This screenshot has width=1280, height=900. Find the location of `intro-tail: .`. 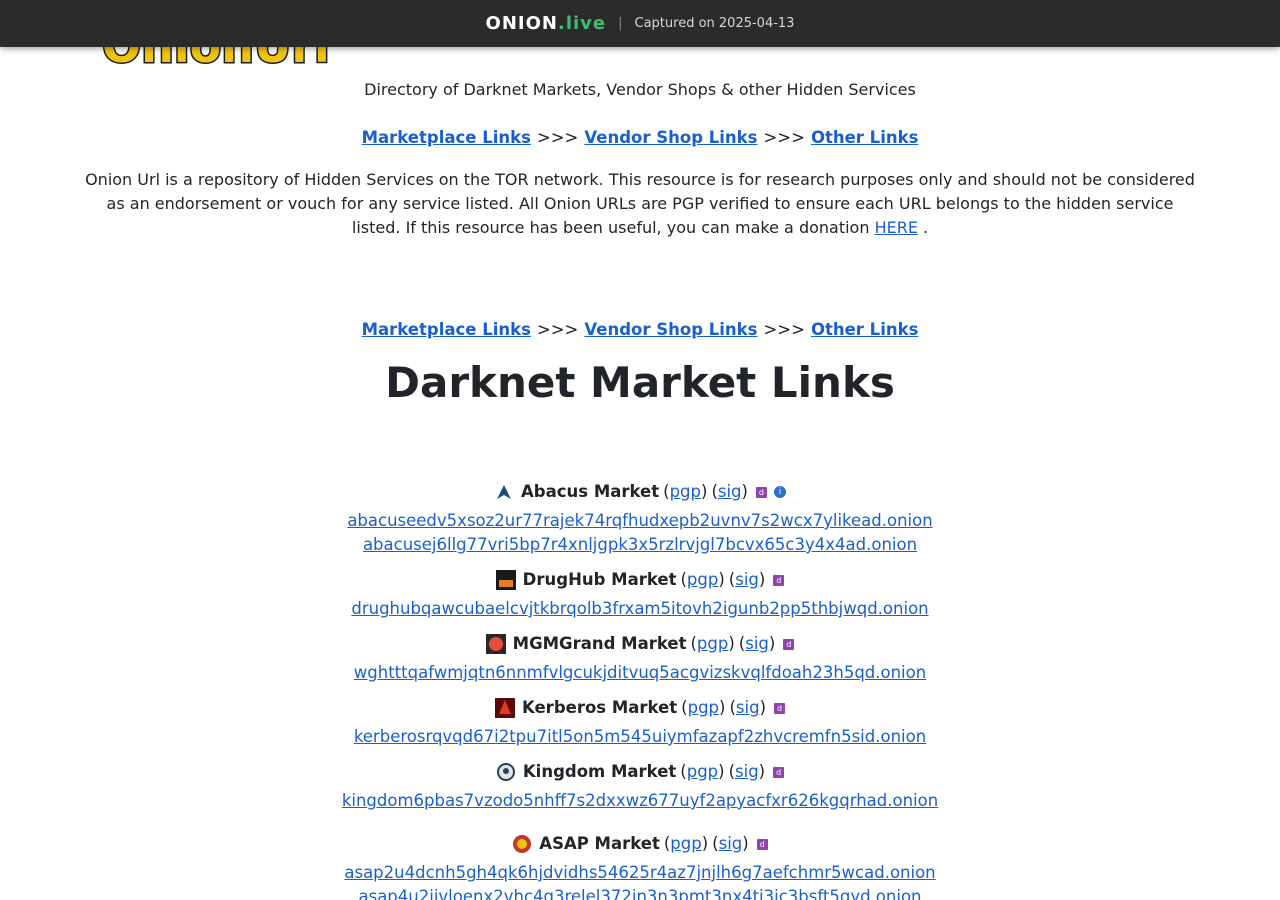

intro-tail: . is located at coordinates (923, 227).